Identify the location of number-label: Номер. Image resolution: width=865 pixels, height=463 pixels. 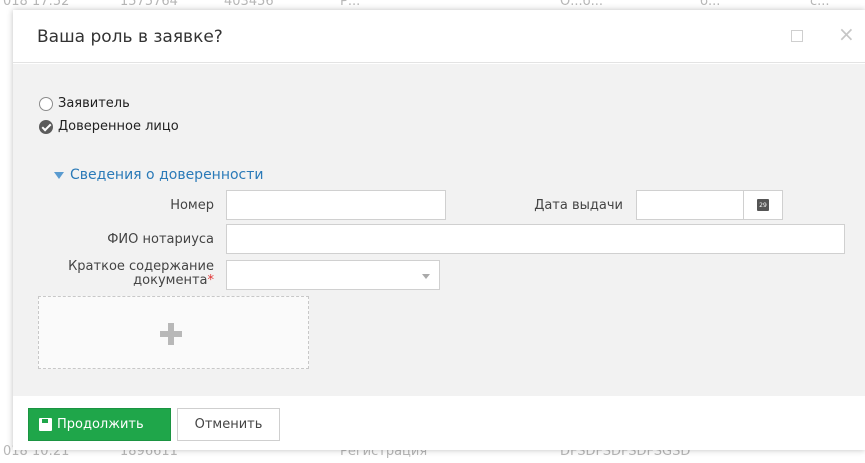
(192, 205).